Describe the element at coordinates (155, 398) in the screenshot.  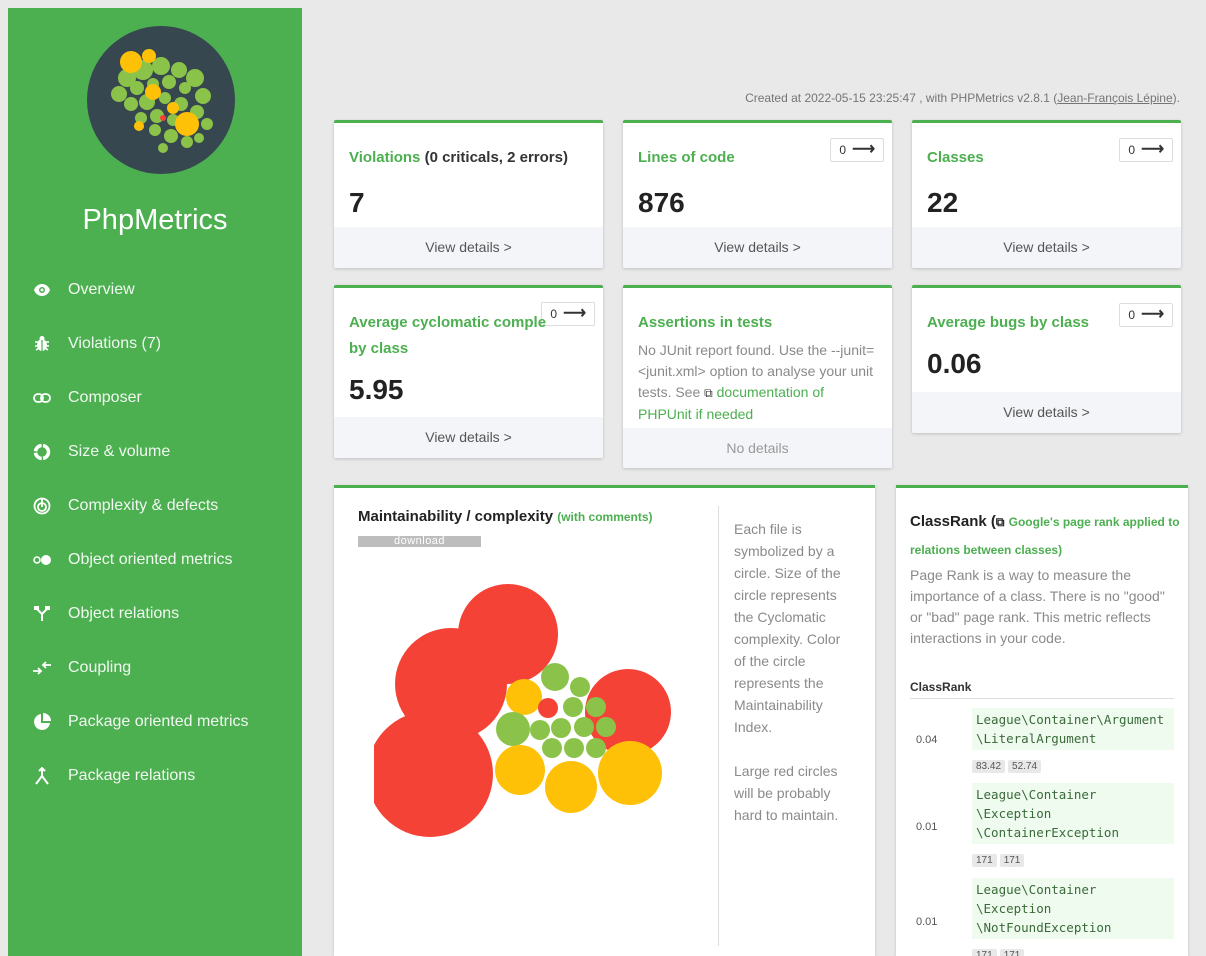
I see `sidebar-item-composer: Composer` at that location.